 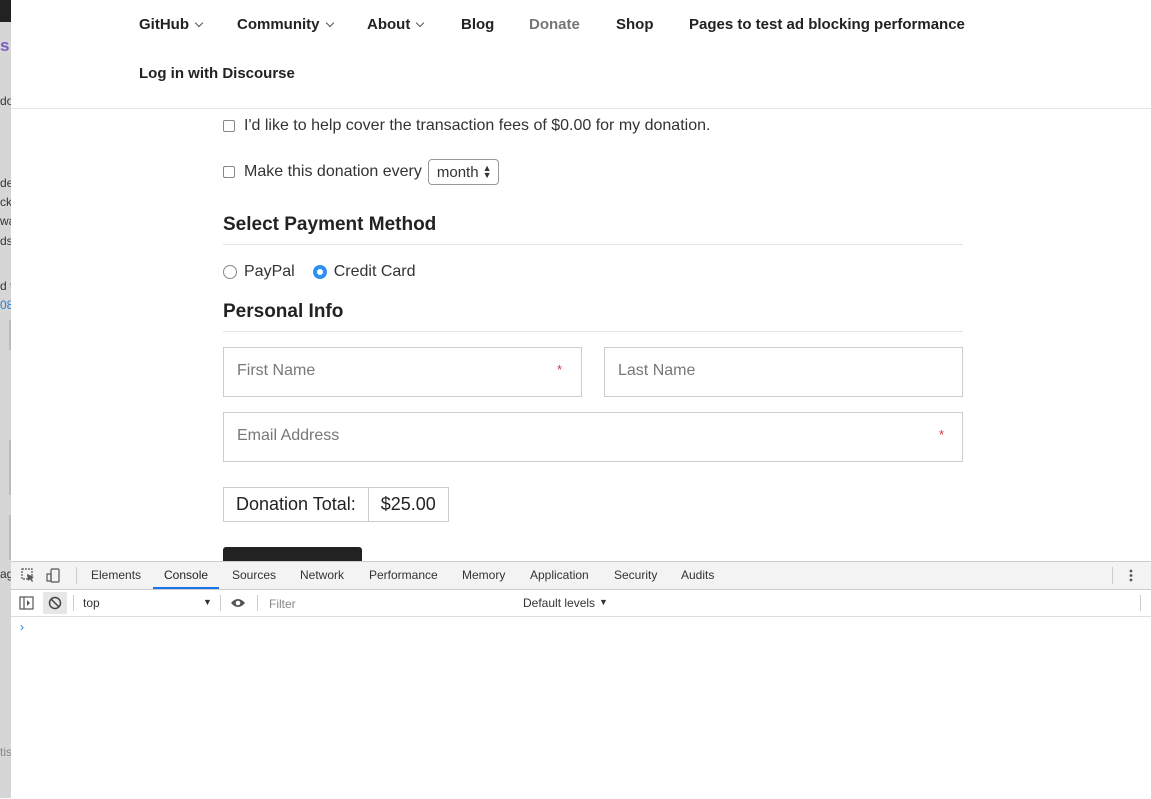 What do you see at coordinates (1131, 575) in the screenshot?
I see `more-options-icon` at bounding box center [1131, 575].